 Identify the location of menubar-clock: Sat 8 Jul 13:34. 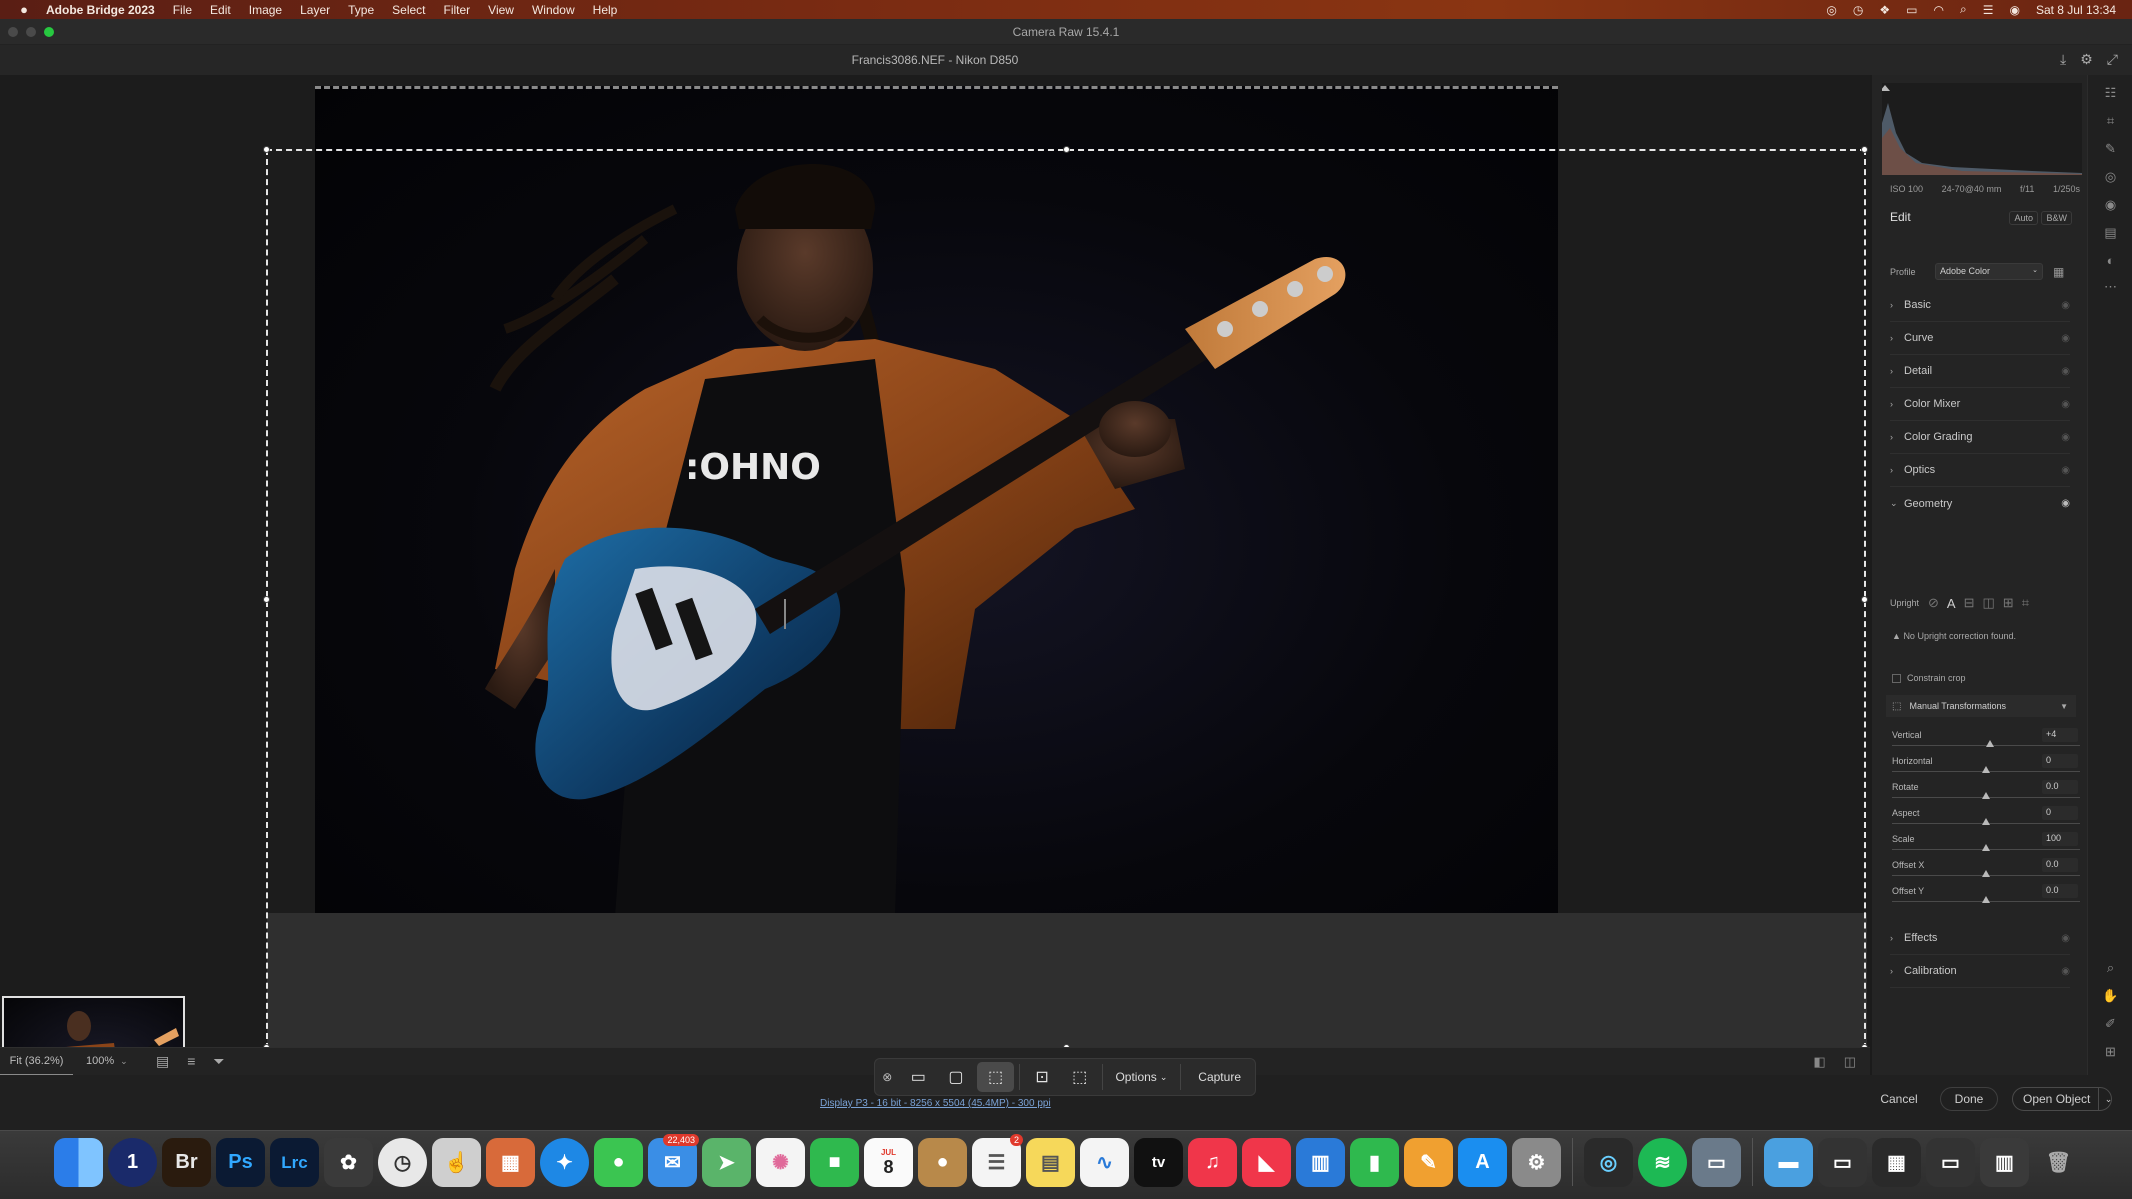
(2076, 10).